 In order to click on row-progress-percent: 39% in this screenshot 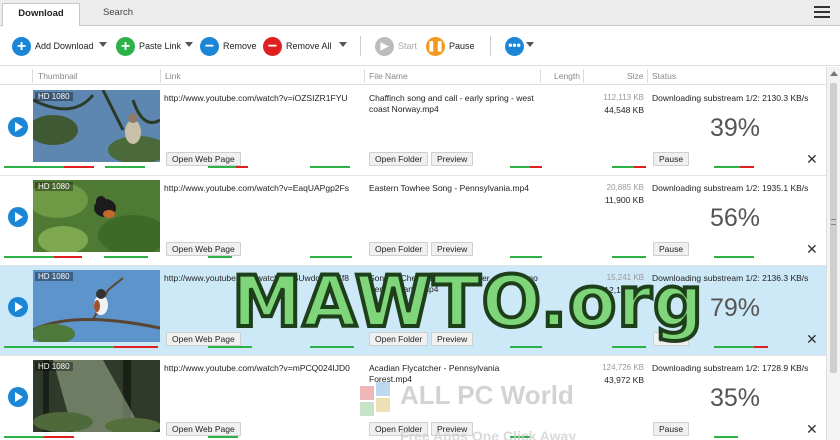, I will do `click(735, 128)`.